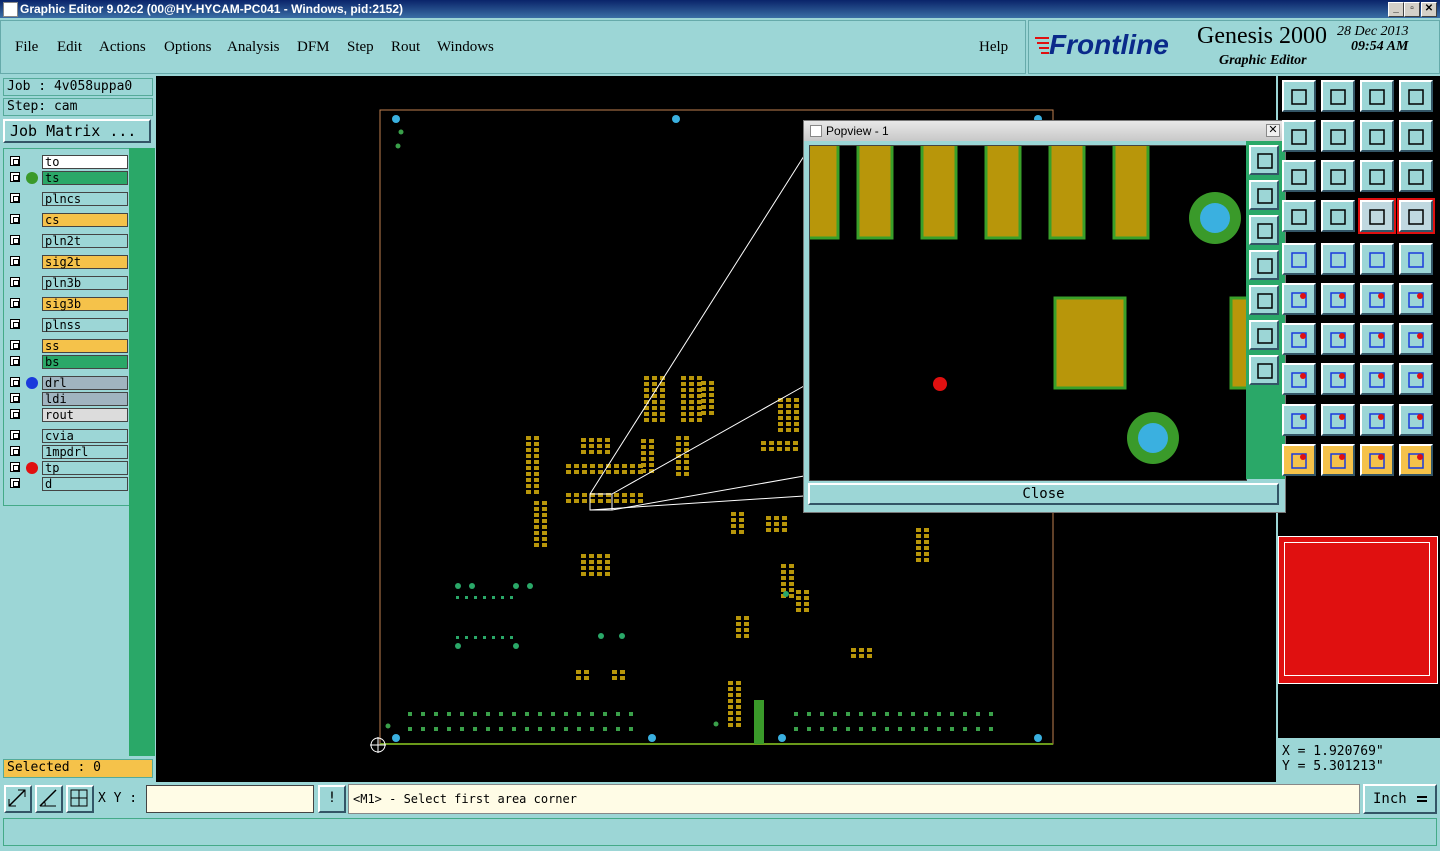 The width and height of the screenshot is (1440, 851). What do you see at coordinates (1264, 230) in the screenshot?
I see `pop-down-icon` at bounding box center [1264, 230].